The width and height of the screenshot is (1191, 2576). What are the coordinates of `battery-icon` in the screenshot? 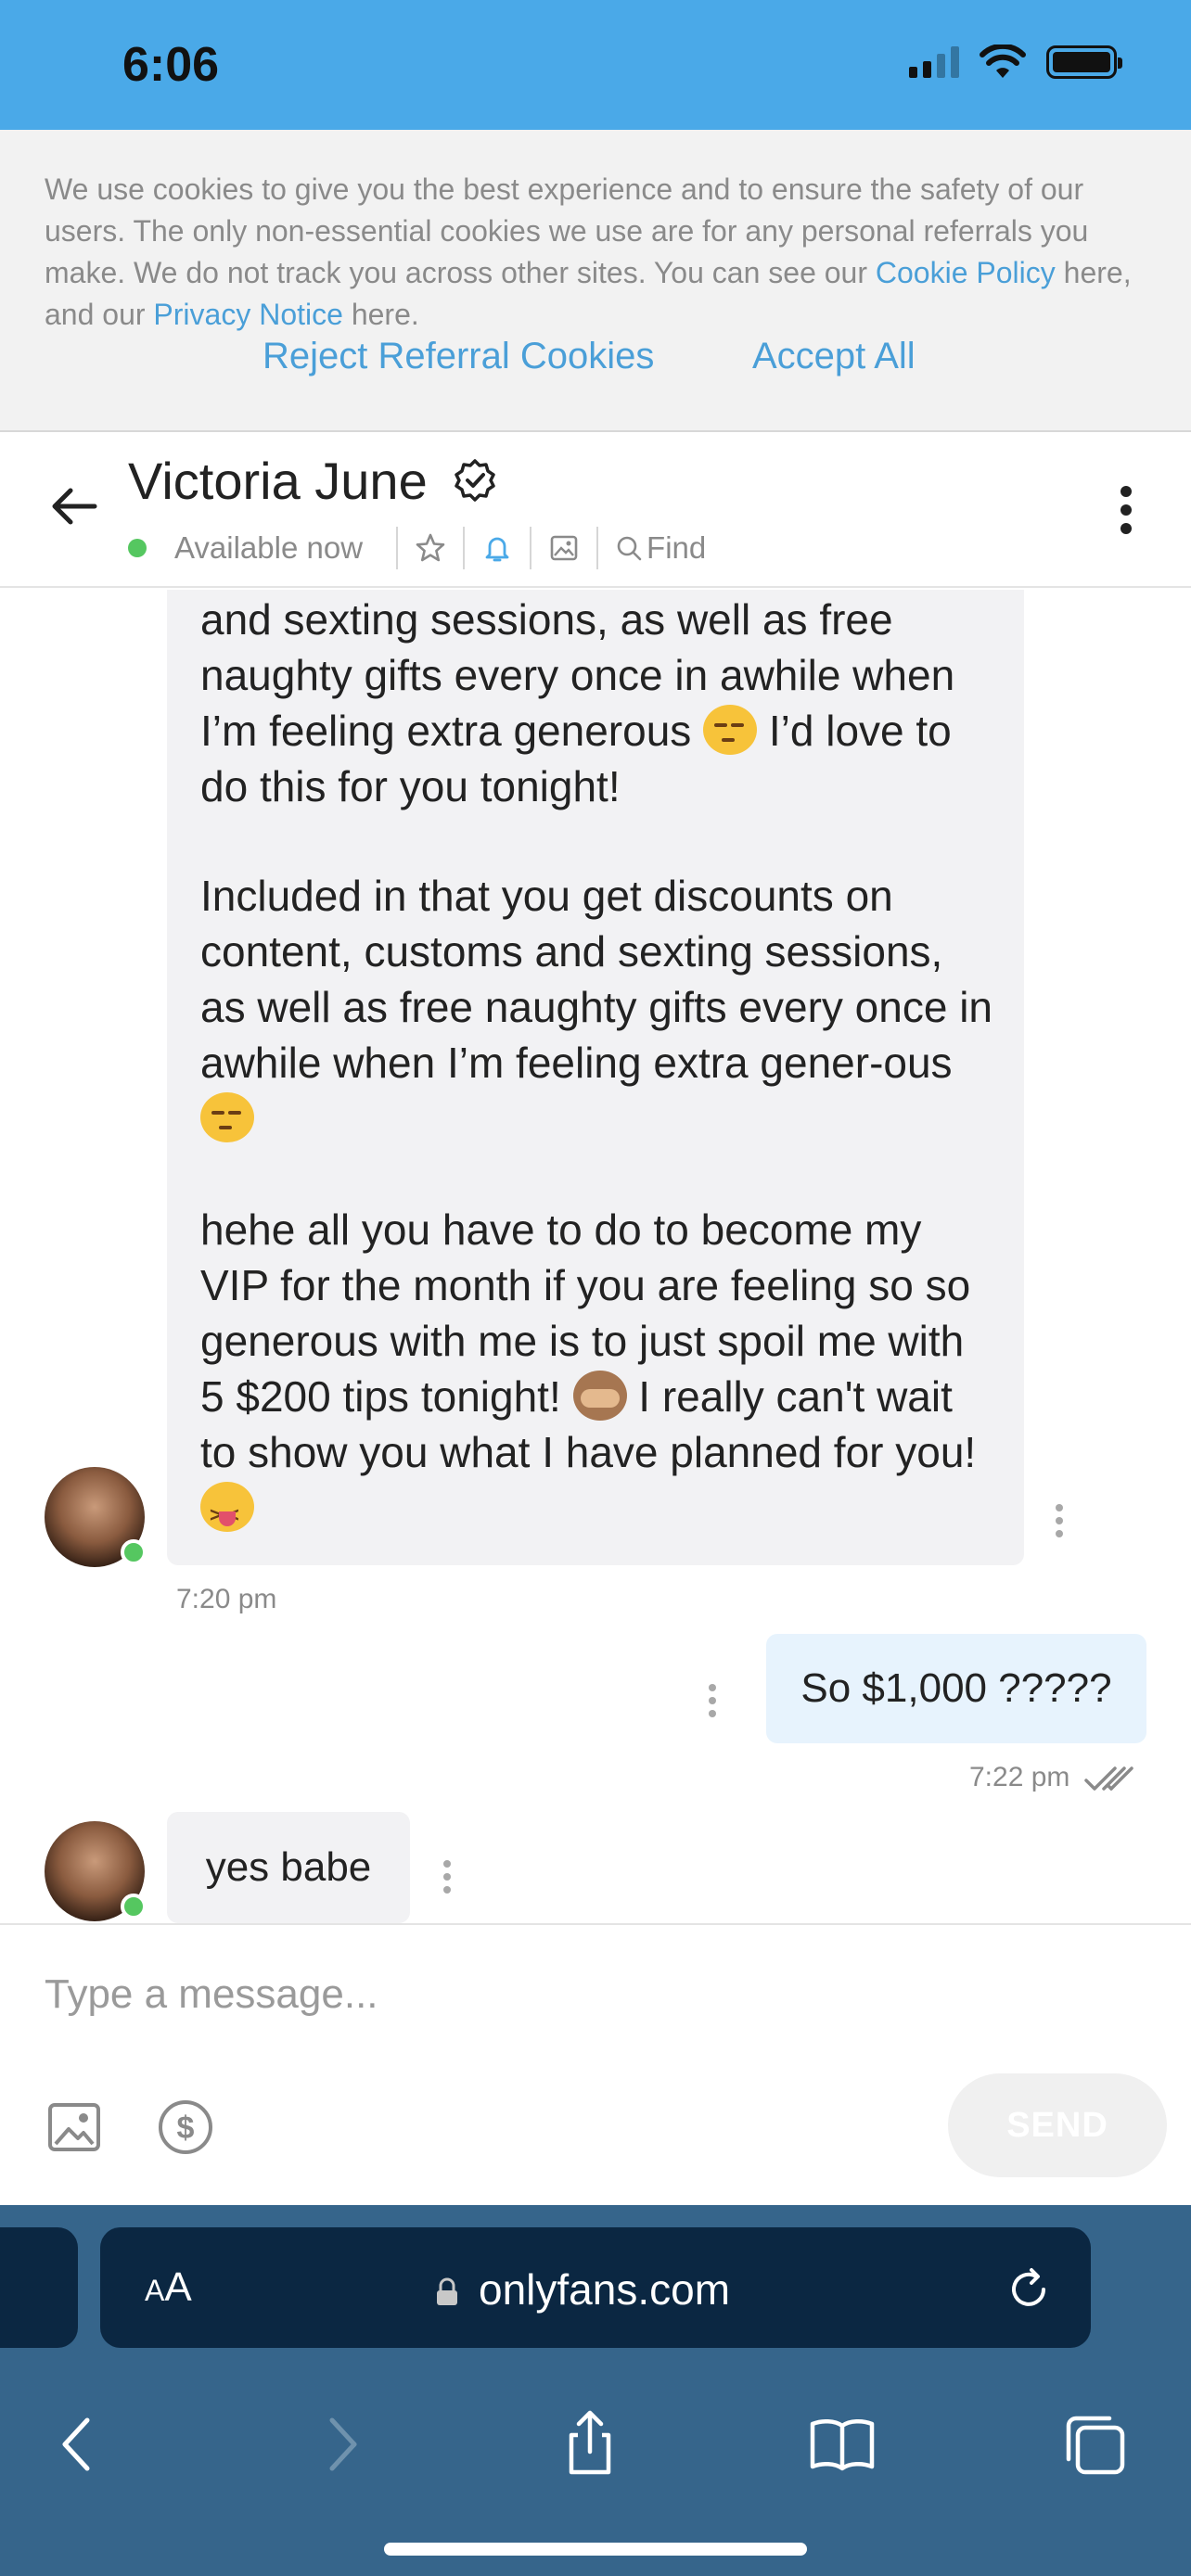 It's located at (1084, 62).